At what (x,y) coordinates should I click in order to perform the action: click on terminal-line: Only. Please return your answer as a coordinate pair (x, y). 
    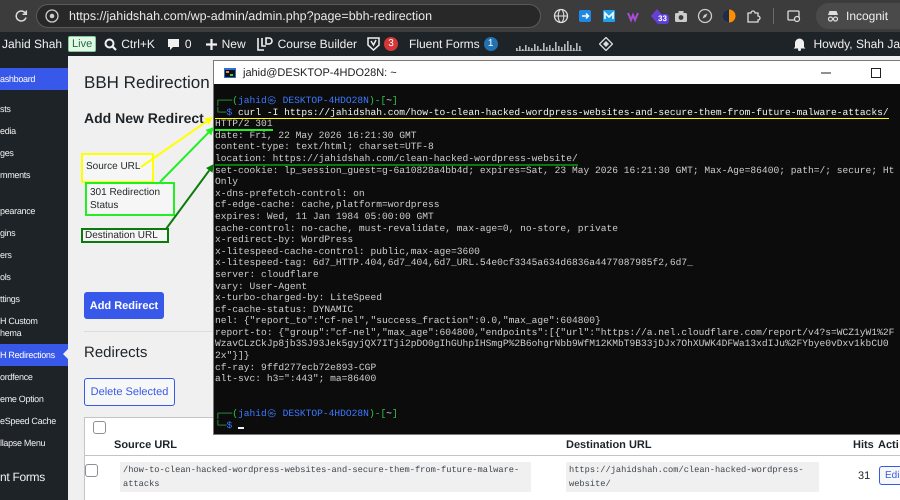
    Looking at the image, I should click on (226, 182).